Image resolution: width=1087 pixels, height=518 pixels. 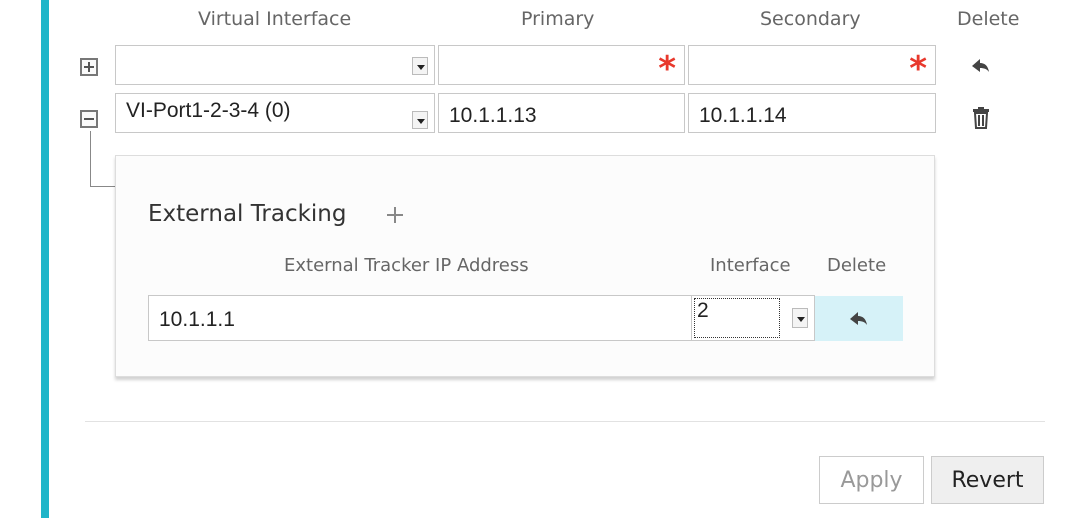 I want to click on header-tracker-delete: Delete, so click(x=857, y=265).